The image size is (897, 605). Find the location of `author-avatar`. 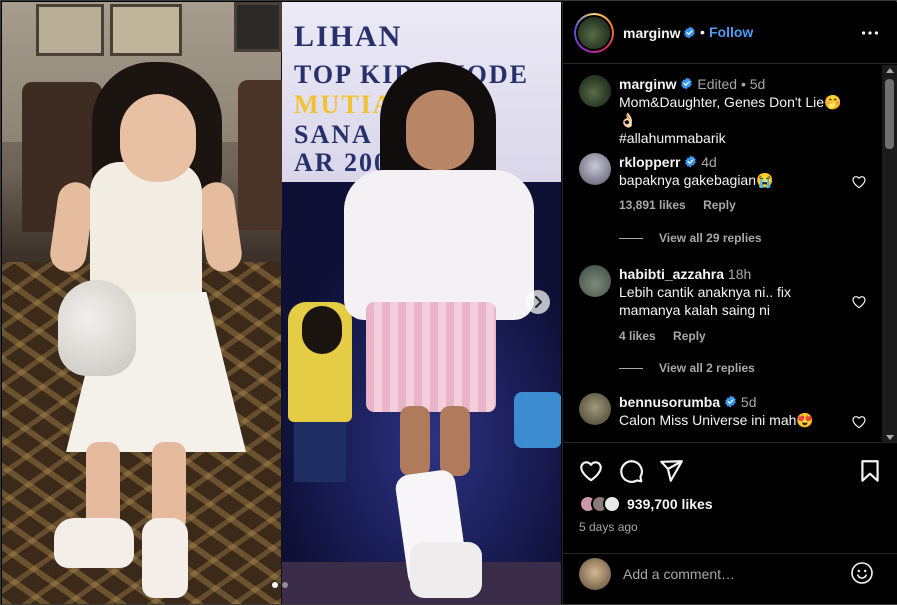

author-avatar is located at coordinates (594, 33).